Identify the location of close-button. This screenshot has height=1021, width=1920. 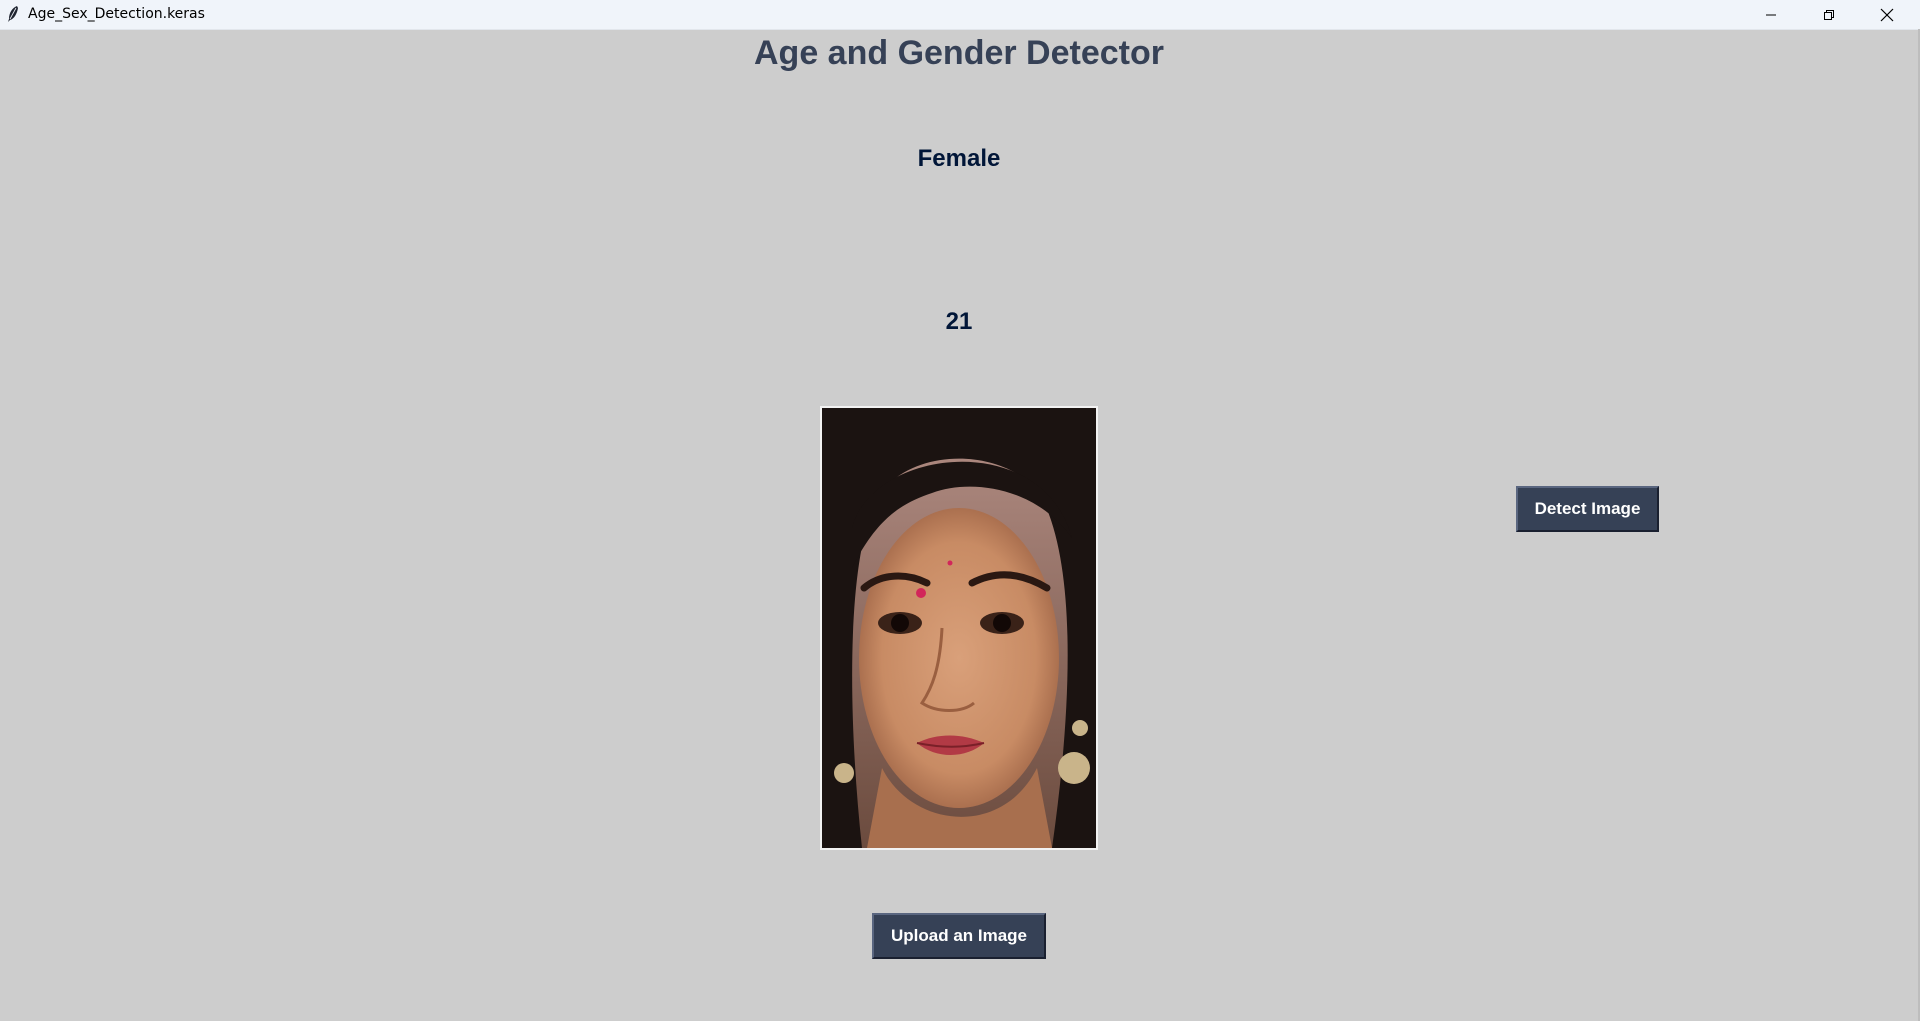
(1887, 14).